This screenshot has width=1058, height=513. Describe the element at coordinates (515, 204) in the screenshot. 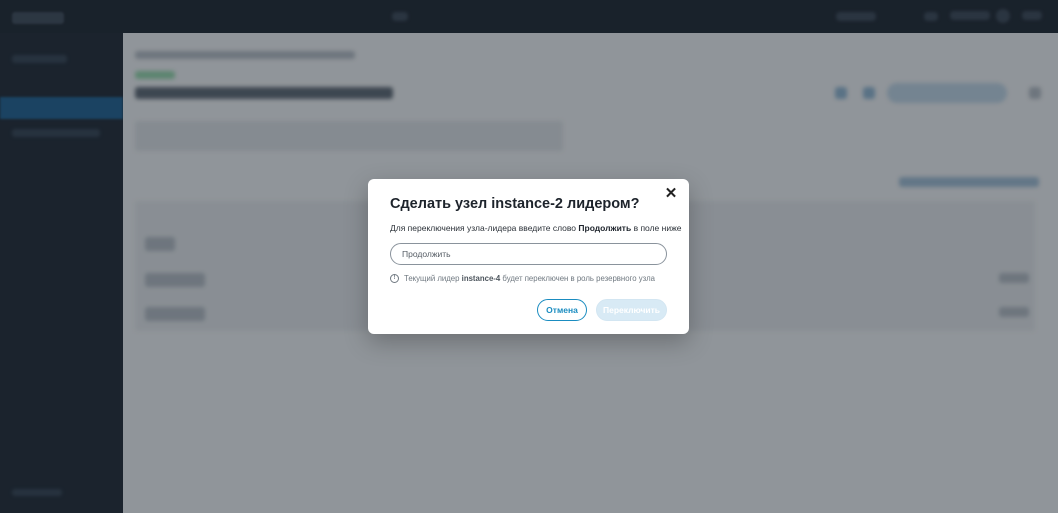

I see `dialog-title: Сделать узел instance-2 лидером?` at that location.